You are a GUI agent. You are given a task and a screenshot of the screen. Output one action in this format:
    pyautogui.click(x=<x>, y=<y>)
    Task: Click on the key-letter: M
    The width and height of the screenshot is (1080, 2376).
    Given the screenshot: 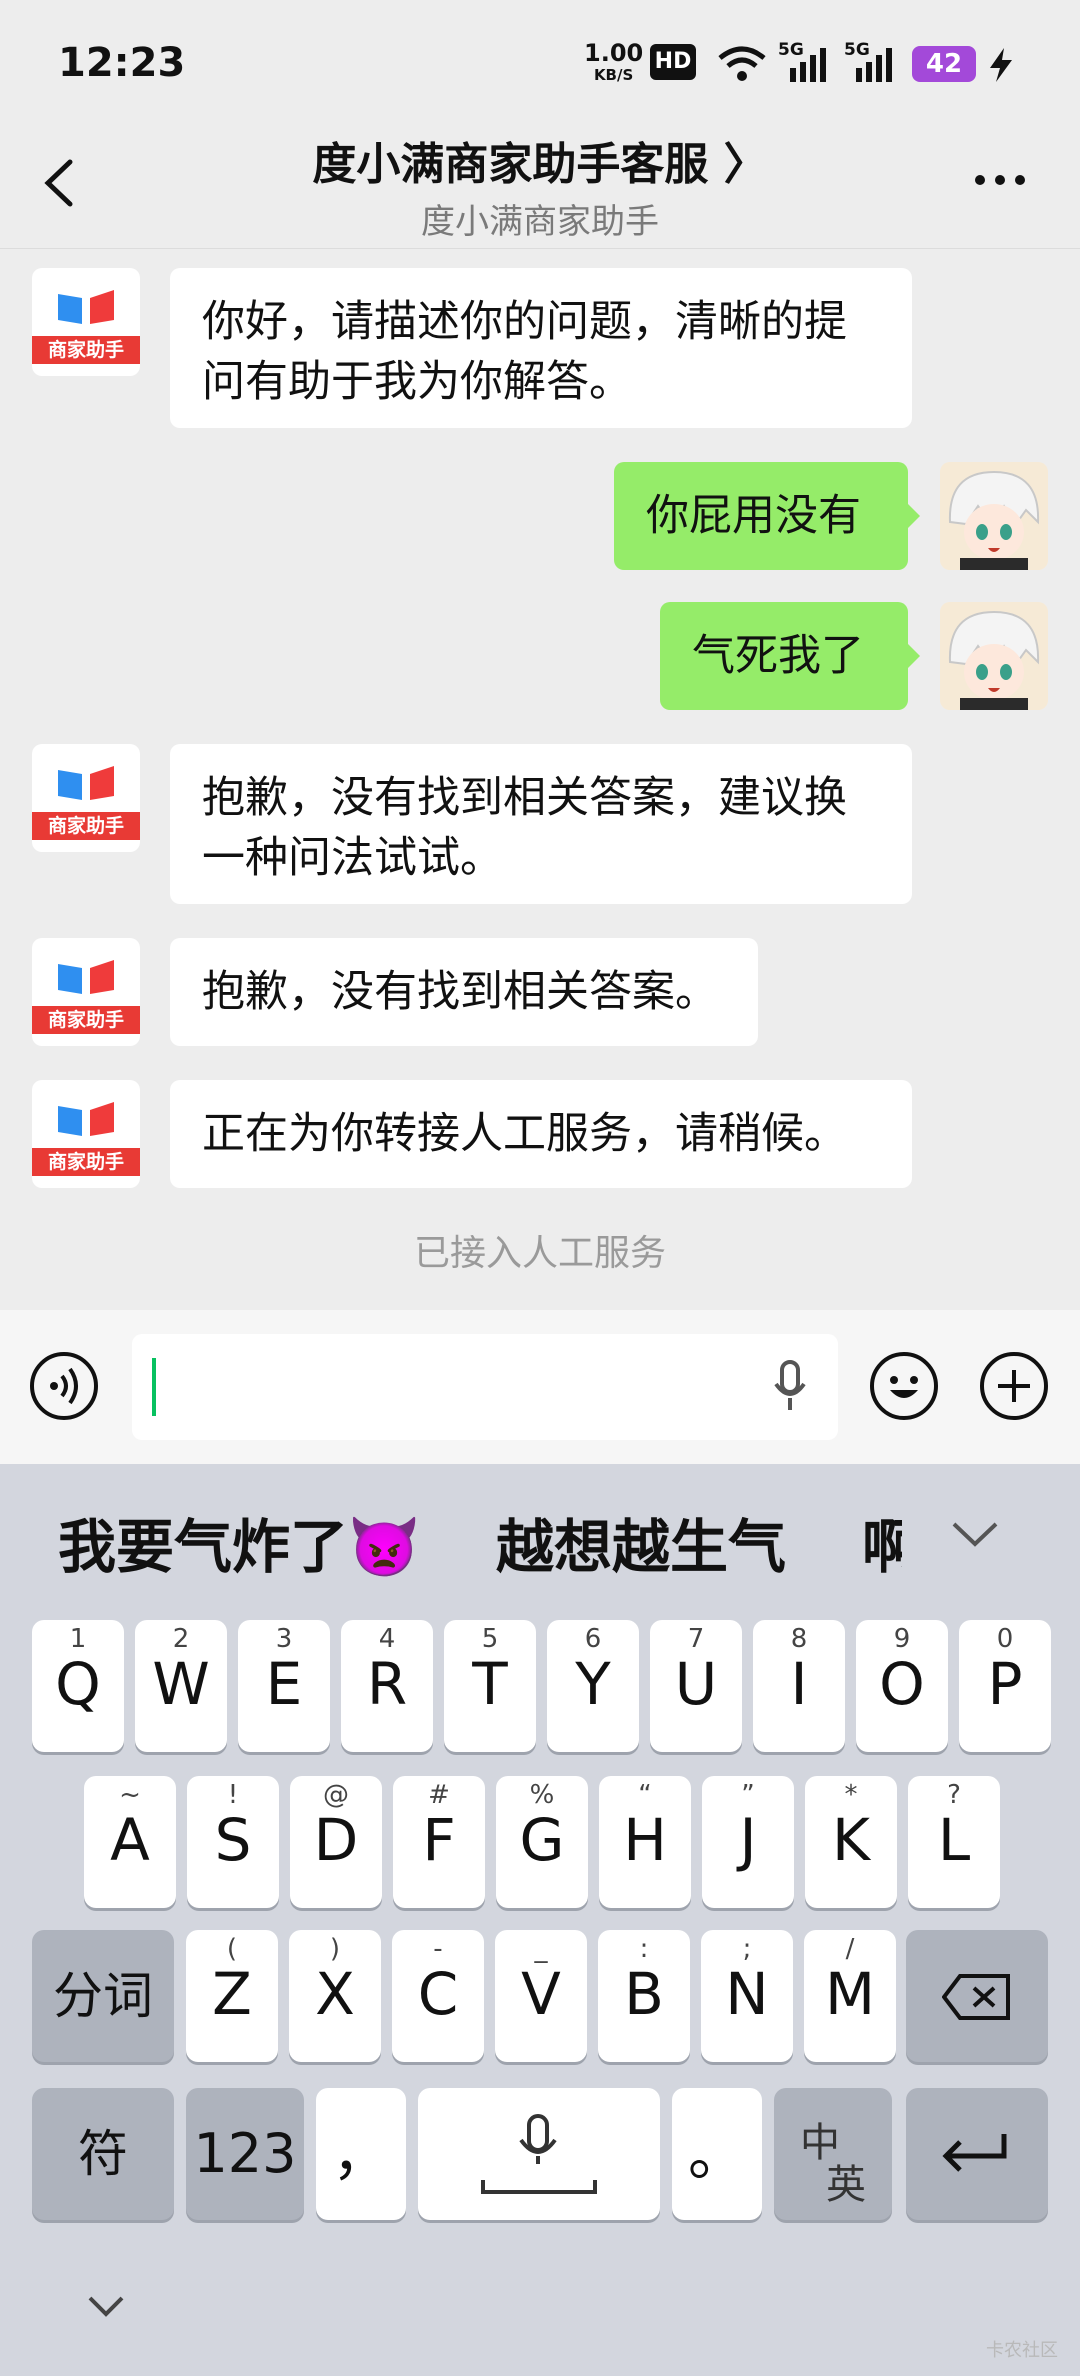 What is the action you would take?
    pyautogui.click(x=850, y=1994)
    